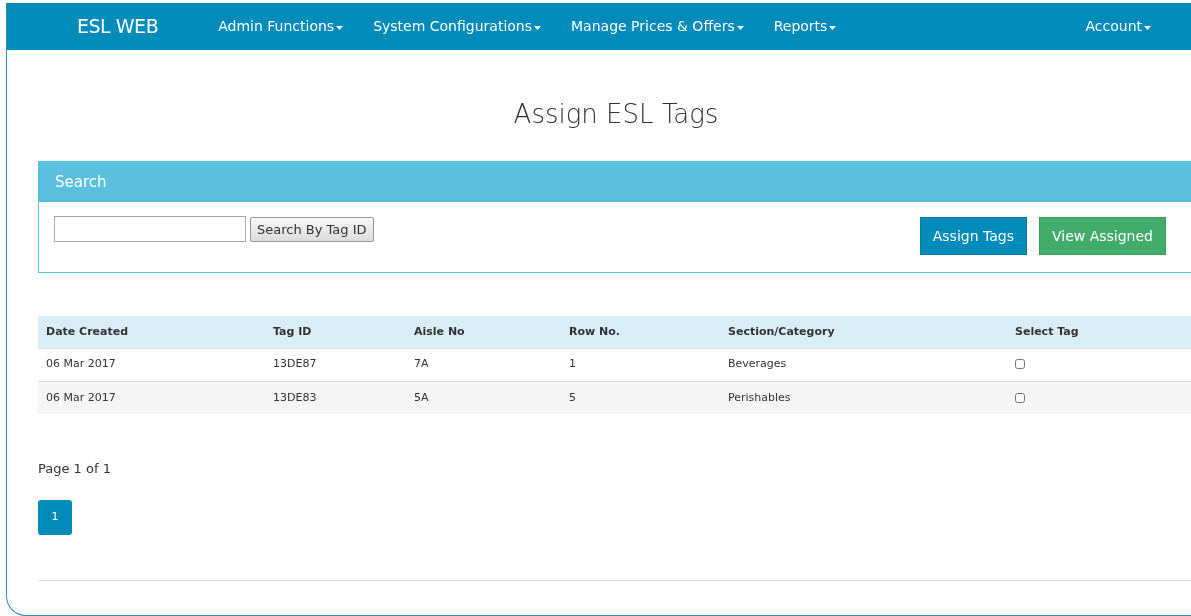 The width and height of the screenshot is (1191, 616). I want to click on page-summary: Page 1 of 1, so click(74, 469).